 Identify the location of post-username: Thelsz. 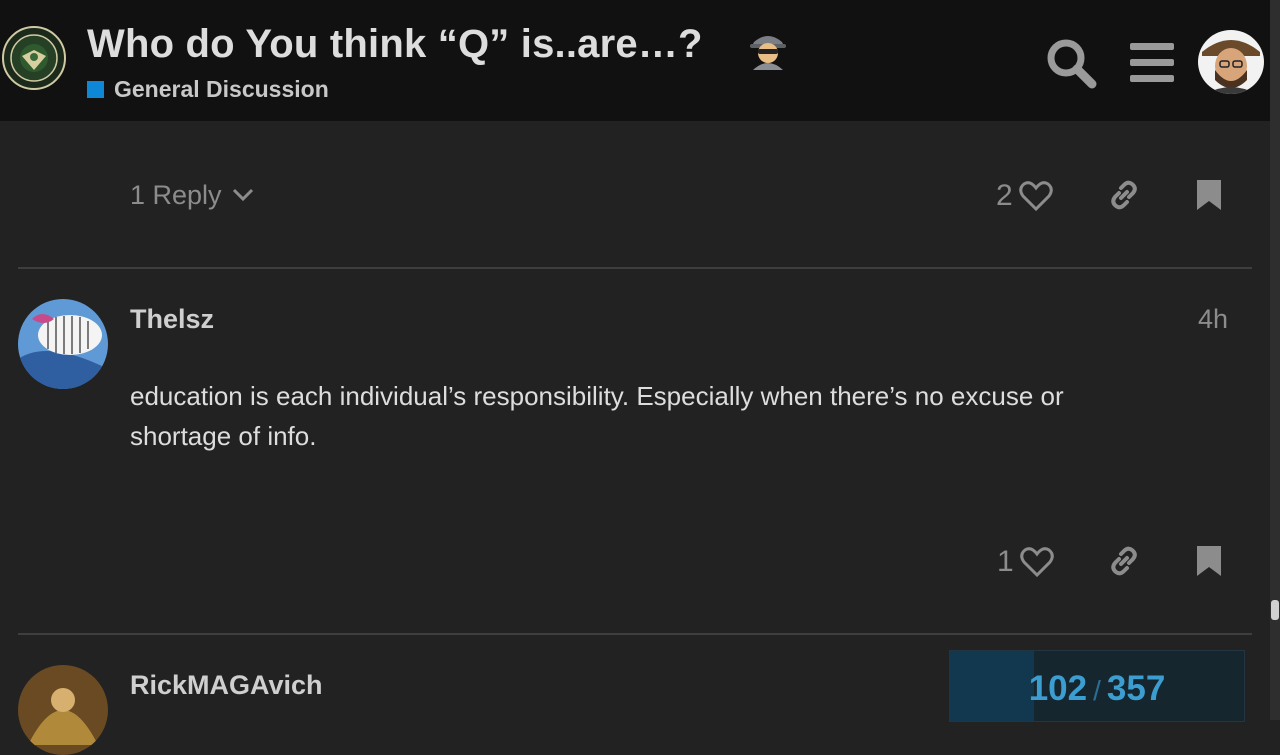
(172, 319).